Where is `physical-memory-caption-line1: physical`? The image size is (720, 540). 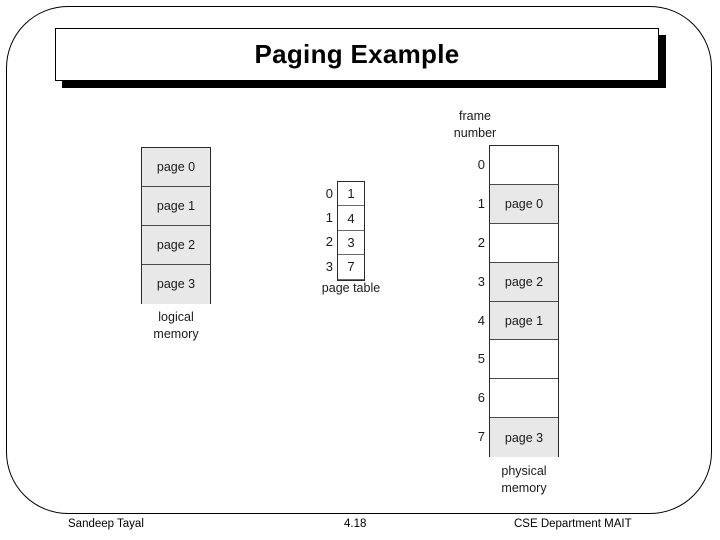 physical-memory-caption-line1: physical is located at coordinates (524, 471).